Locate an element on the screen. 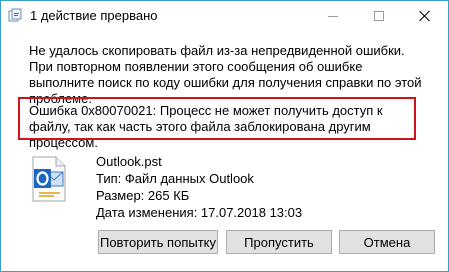  title-bar: 1 действие прервано is located at coordinates (224, 16).